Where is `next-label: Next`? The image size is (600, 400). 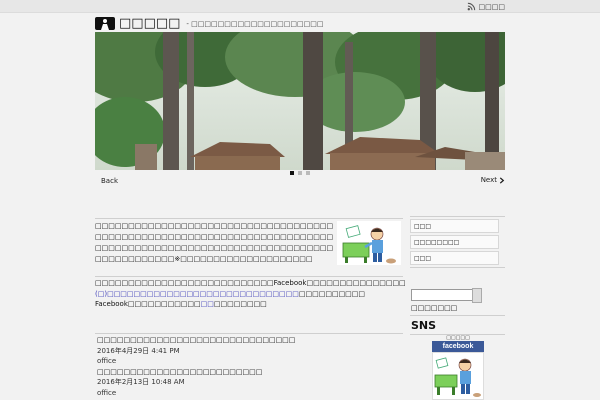 next-label: Next is located at coordinates (488, 180).